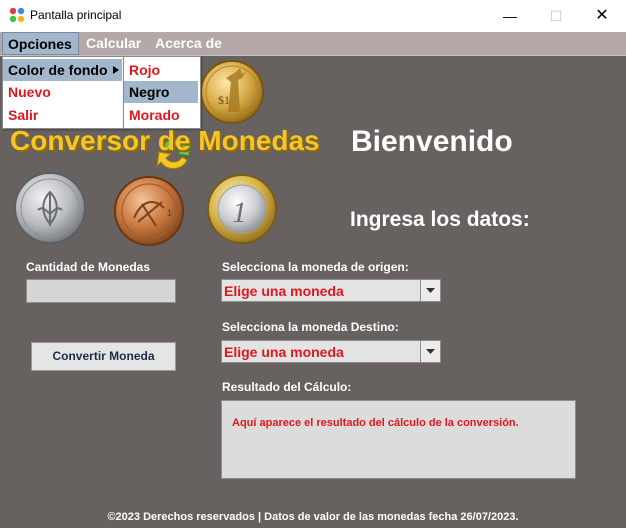 The height and width of the screenshot is (528, 626). Describe the element at coordinates (310, 327) in the screenshot. I see `dest-label: Selecciona la moneda Destino:` at that location.